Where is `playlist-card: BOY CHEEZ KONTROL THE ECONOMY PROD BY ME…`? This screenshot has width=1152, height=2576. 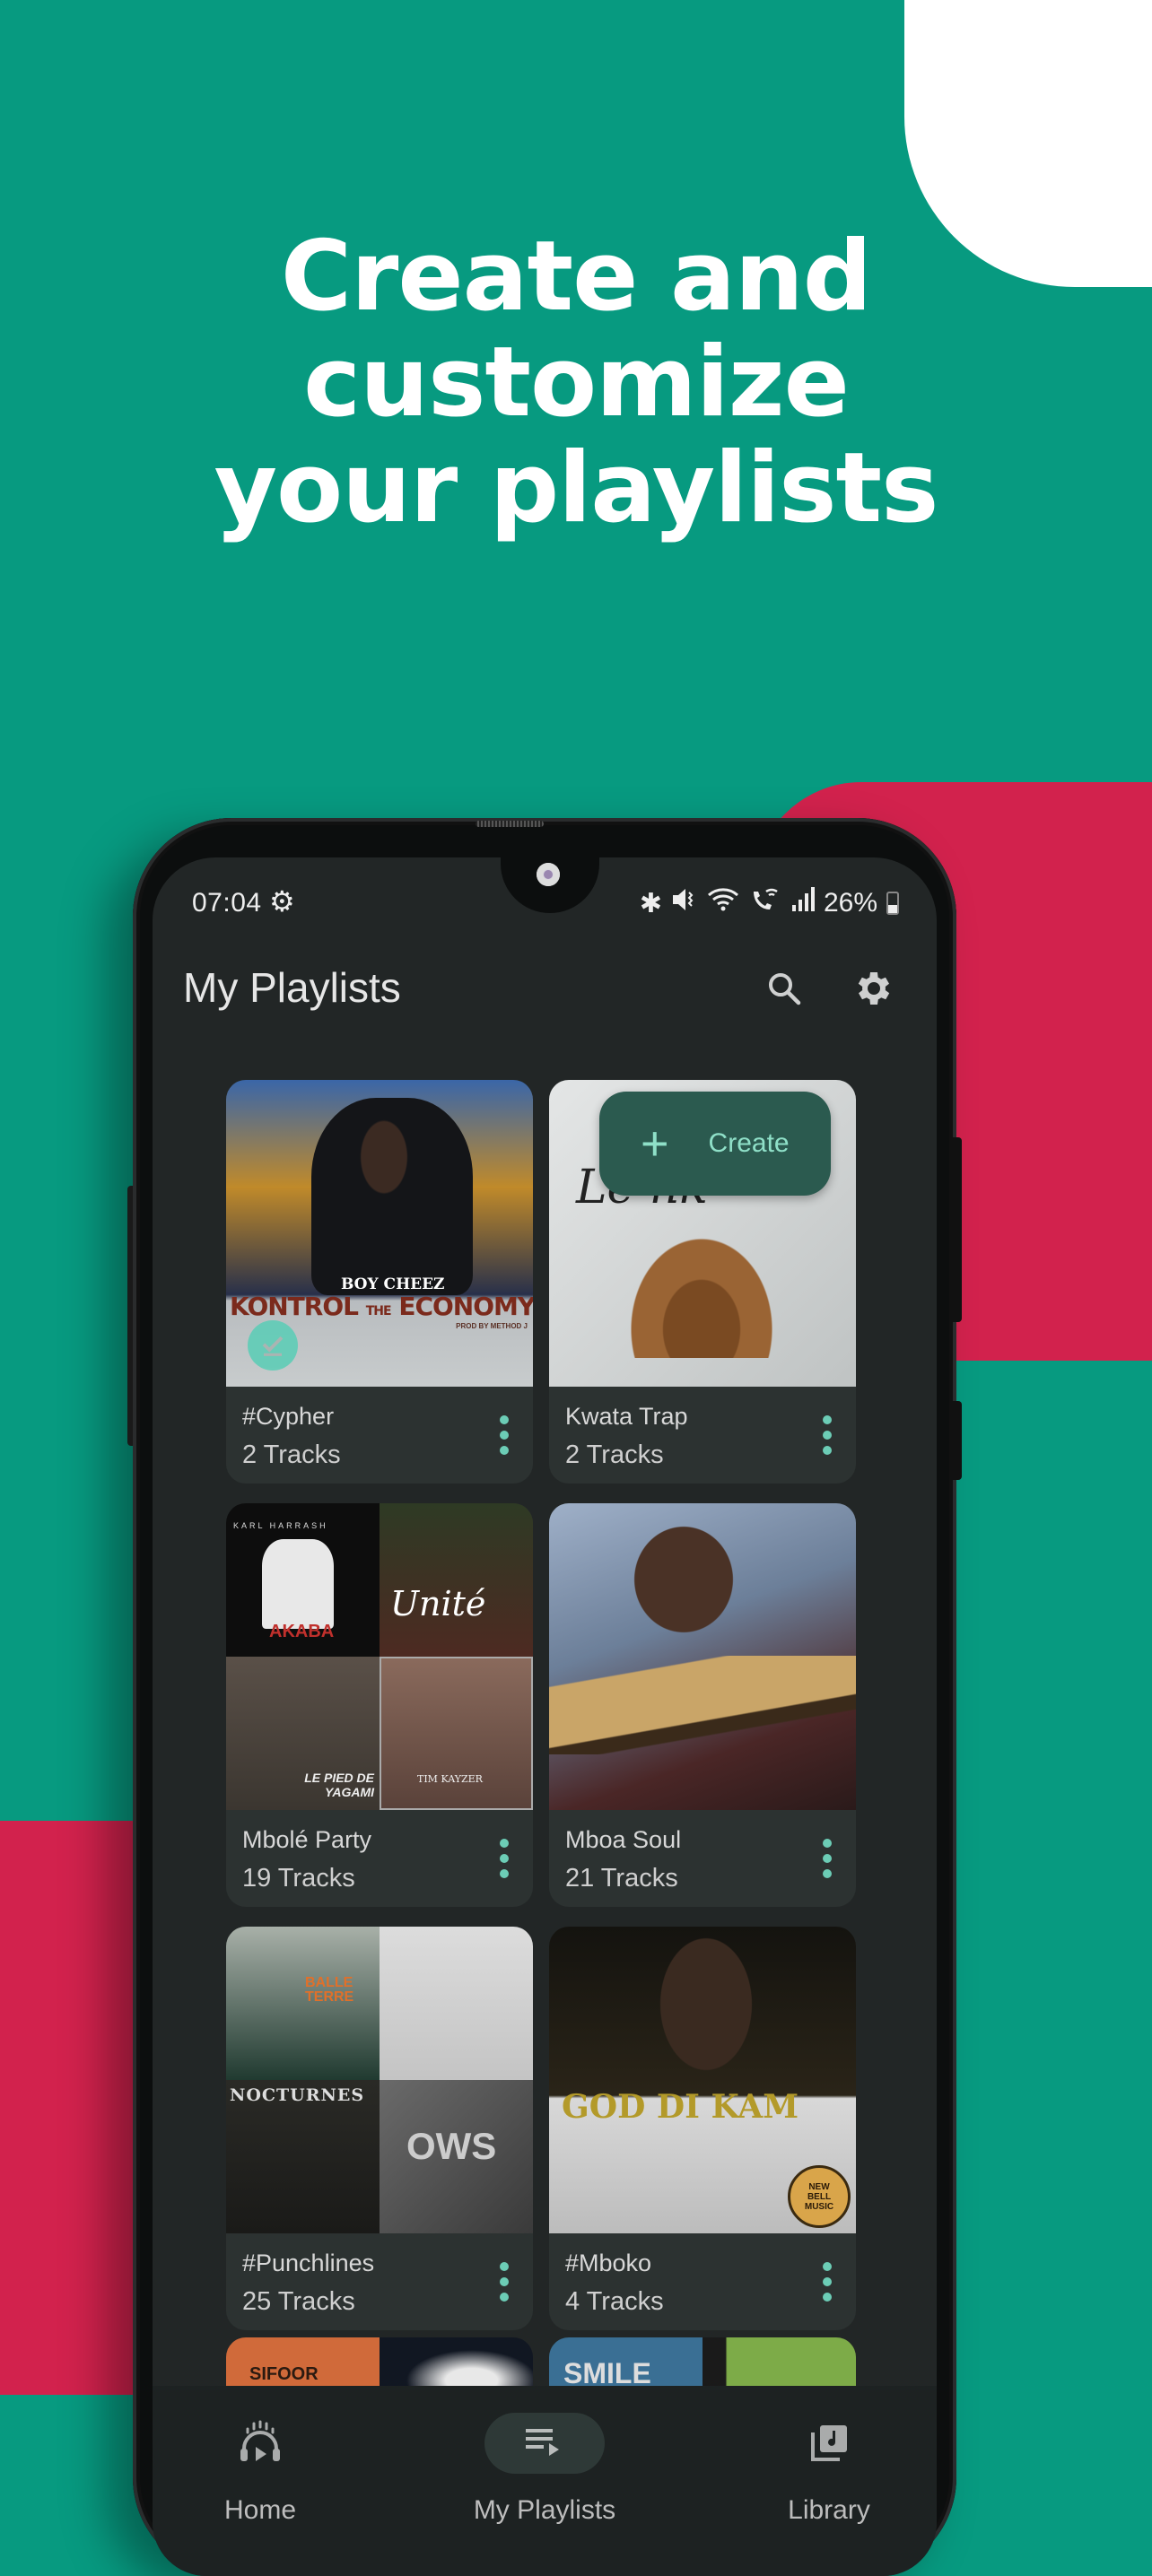
playlist-card: BOY CHEEZ KONTROL THE ECONOMY PROD BY ME… is located at coordinates (379, 1282).